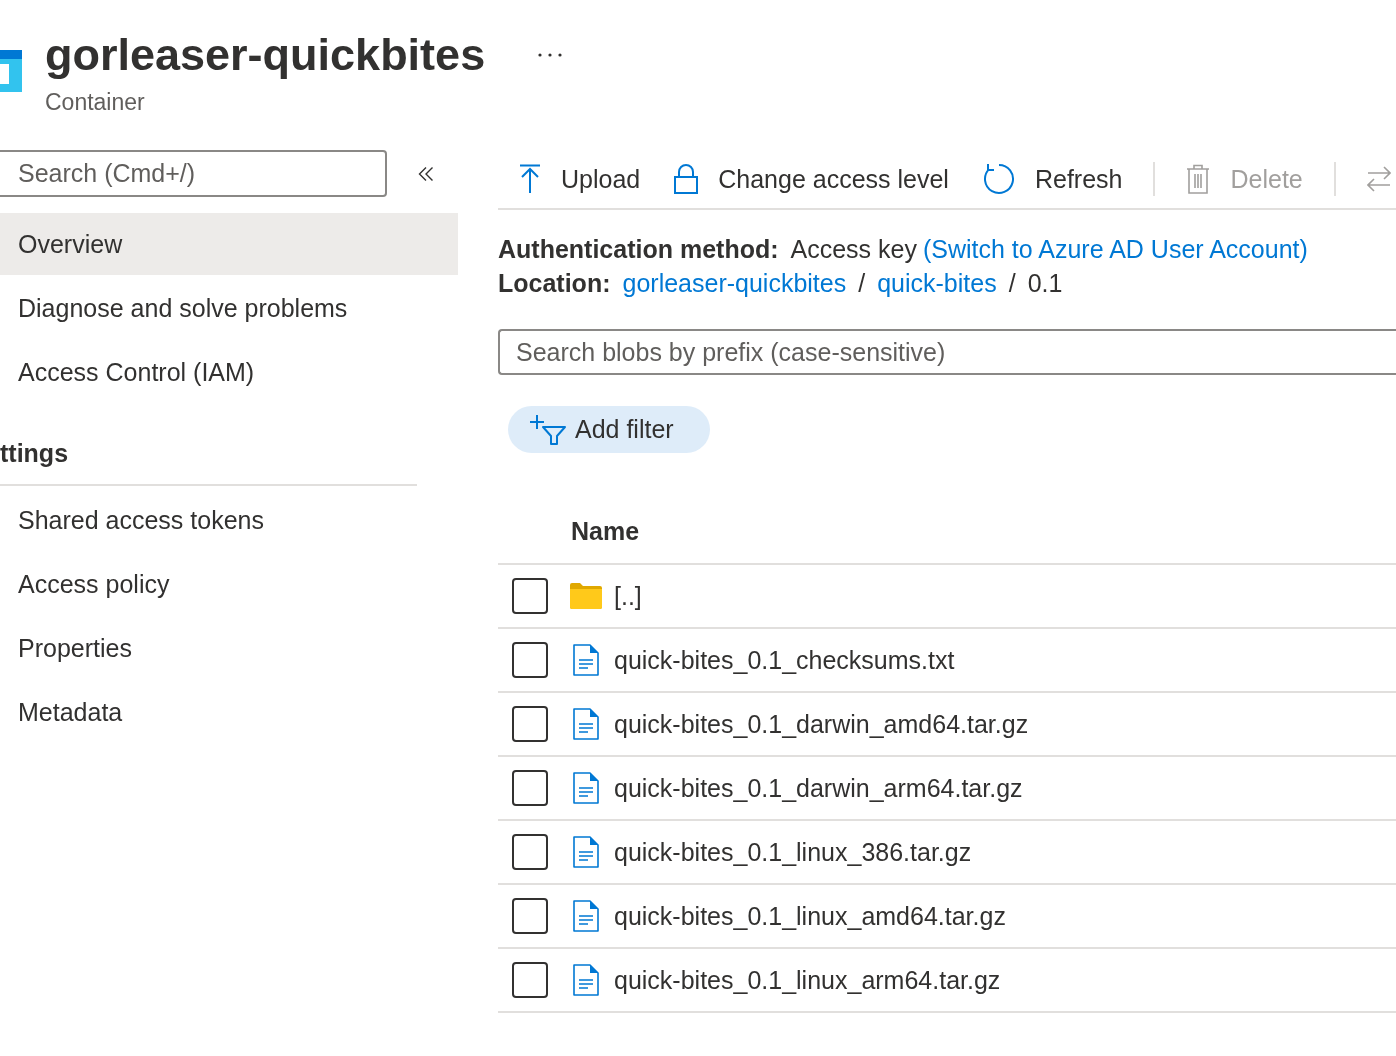 This screenshot has width=1396, height=1056. I want to click on nav-item: Access policy, so click(229, 584).